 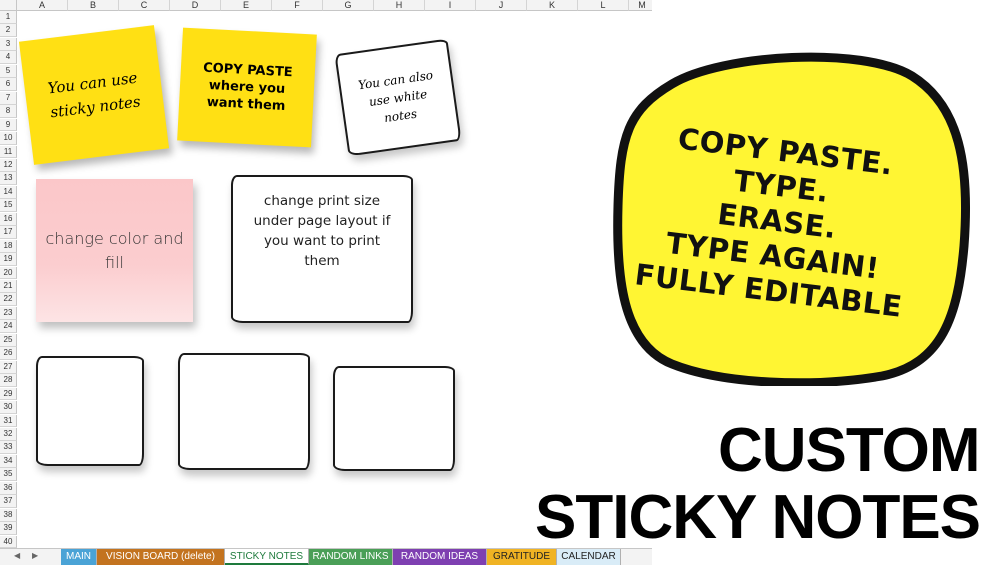 I want to click on column-header-d: D, so click(x=195, y=5).